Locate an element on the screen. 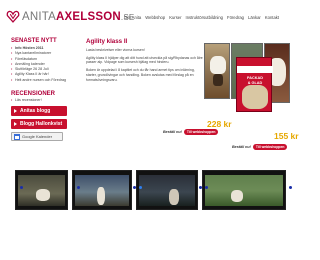 The image size is (320, 260). order-row-agility: Beställ nu! Till webbshoppen is located at coordinates (191, 132).